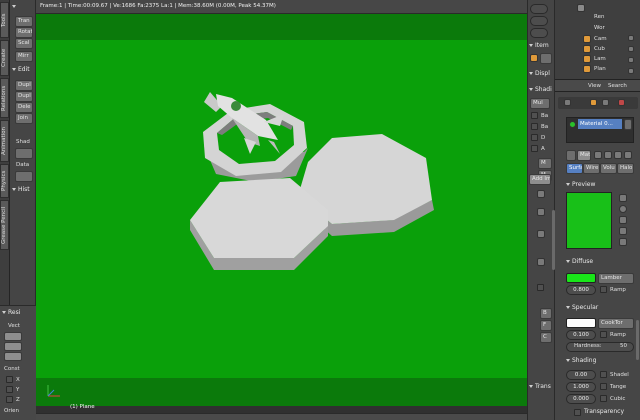  I want to click on tab-volume: Volu, so click(608, 168).